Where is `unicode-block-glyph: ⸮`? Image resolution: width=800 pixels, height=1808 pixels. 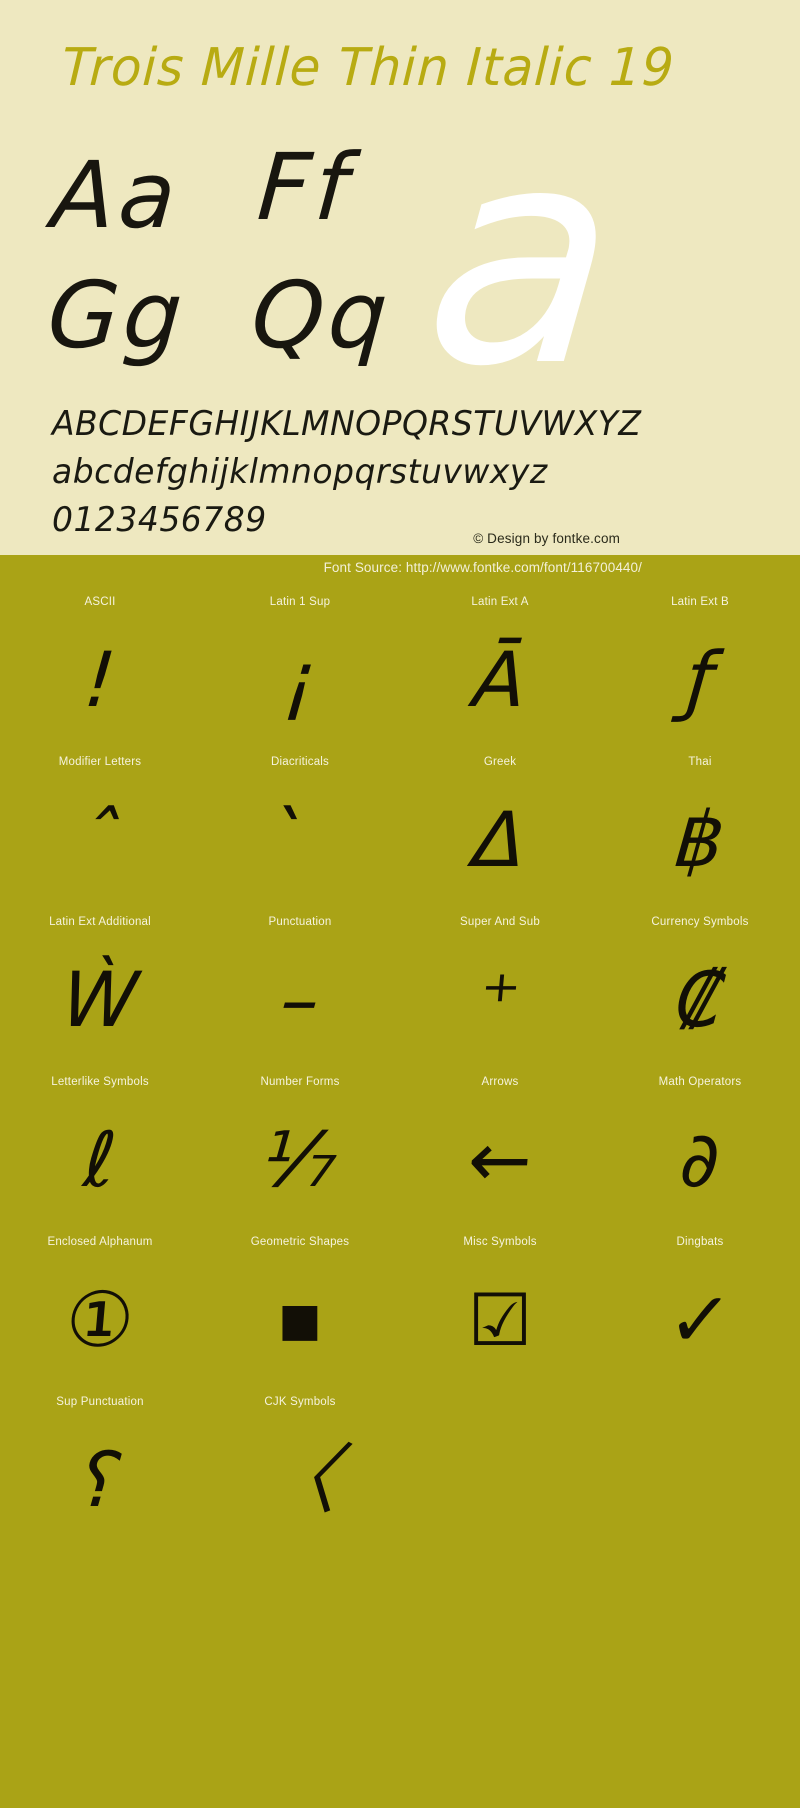
unicode-block-glyph: ⸮ is located at coordinates (100, 1479).